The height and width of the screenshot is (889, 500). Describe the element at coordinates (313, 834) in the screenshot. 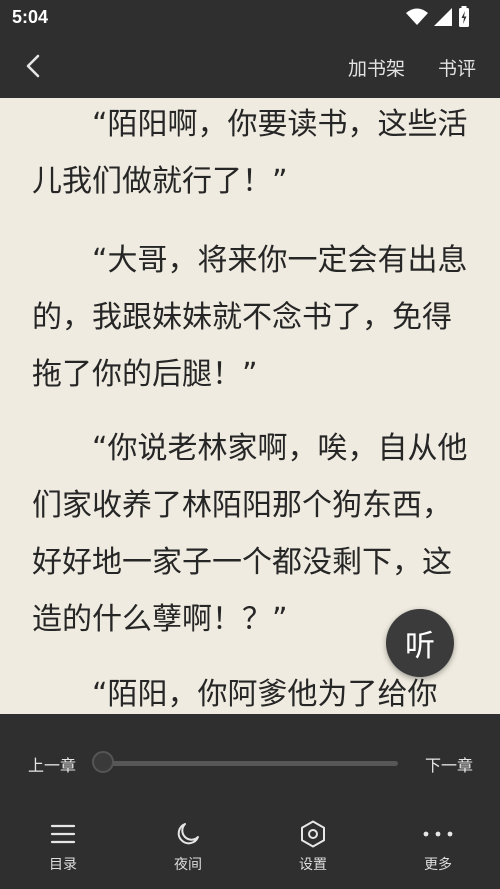

I see `settings-icon` at that location.